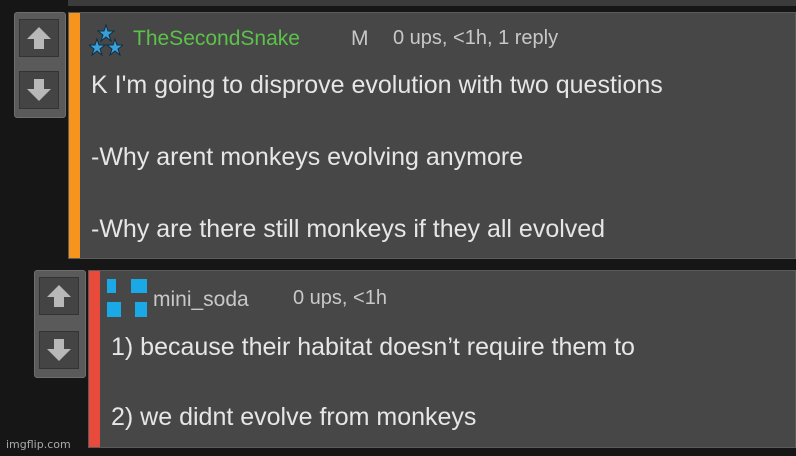 This screenshot has width=796, height=456. What do you see at coordinates (38, 444) in the screenshot?
I see `watermark: imgflip.com` at bounding box center [38, 444].